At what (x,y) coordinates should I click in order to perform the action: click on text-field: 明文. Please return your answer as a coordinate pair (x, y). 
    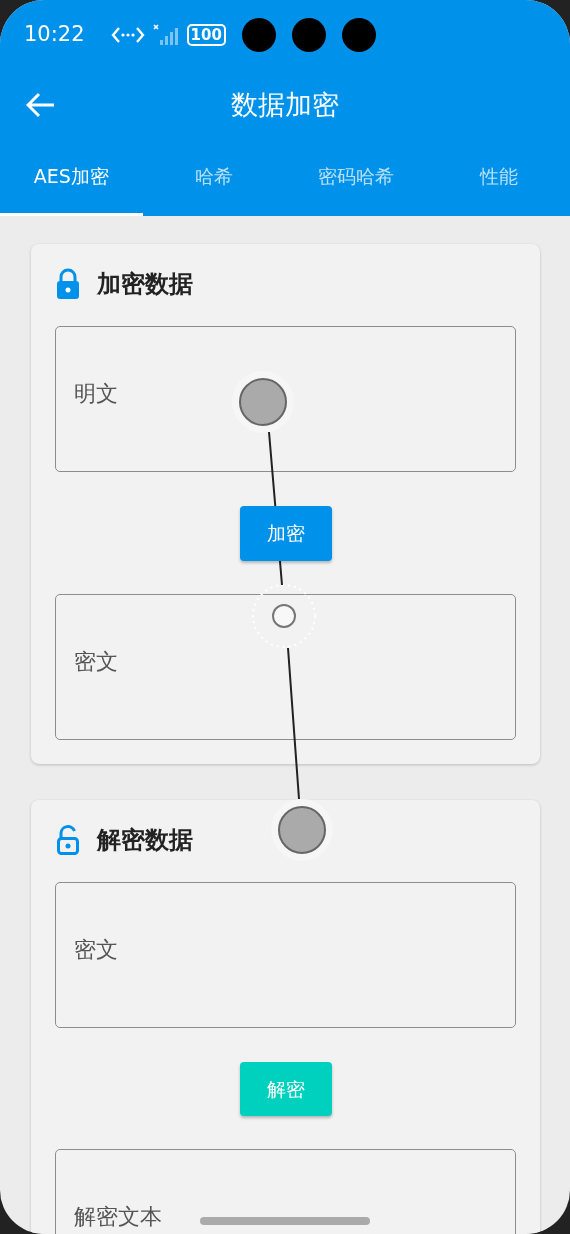
    Looking at the image, I should click on (285, 399).